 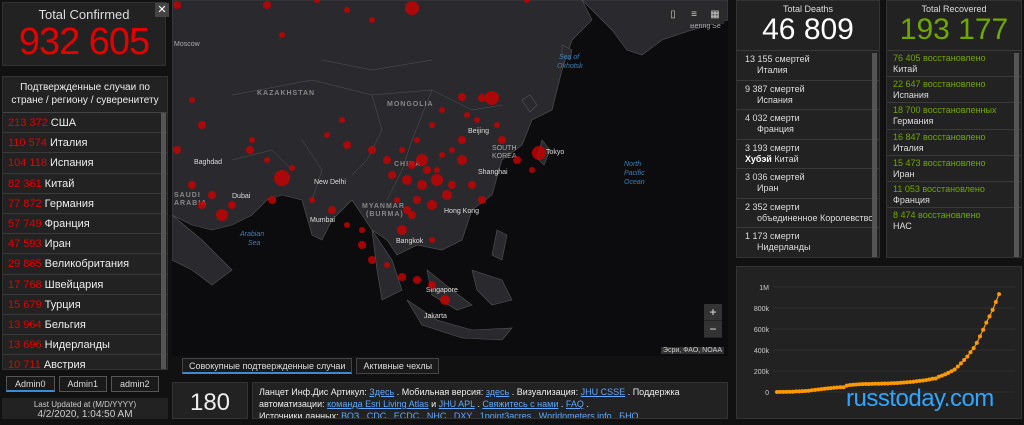 What do you see at coordinates (85, 184) in the screenshot?
I see `country-row: 82 361 Китай` at bounding box center [85, 184].